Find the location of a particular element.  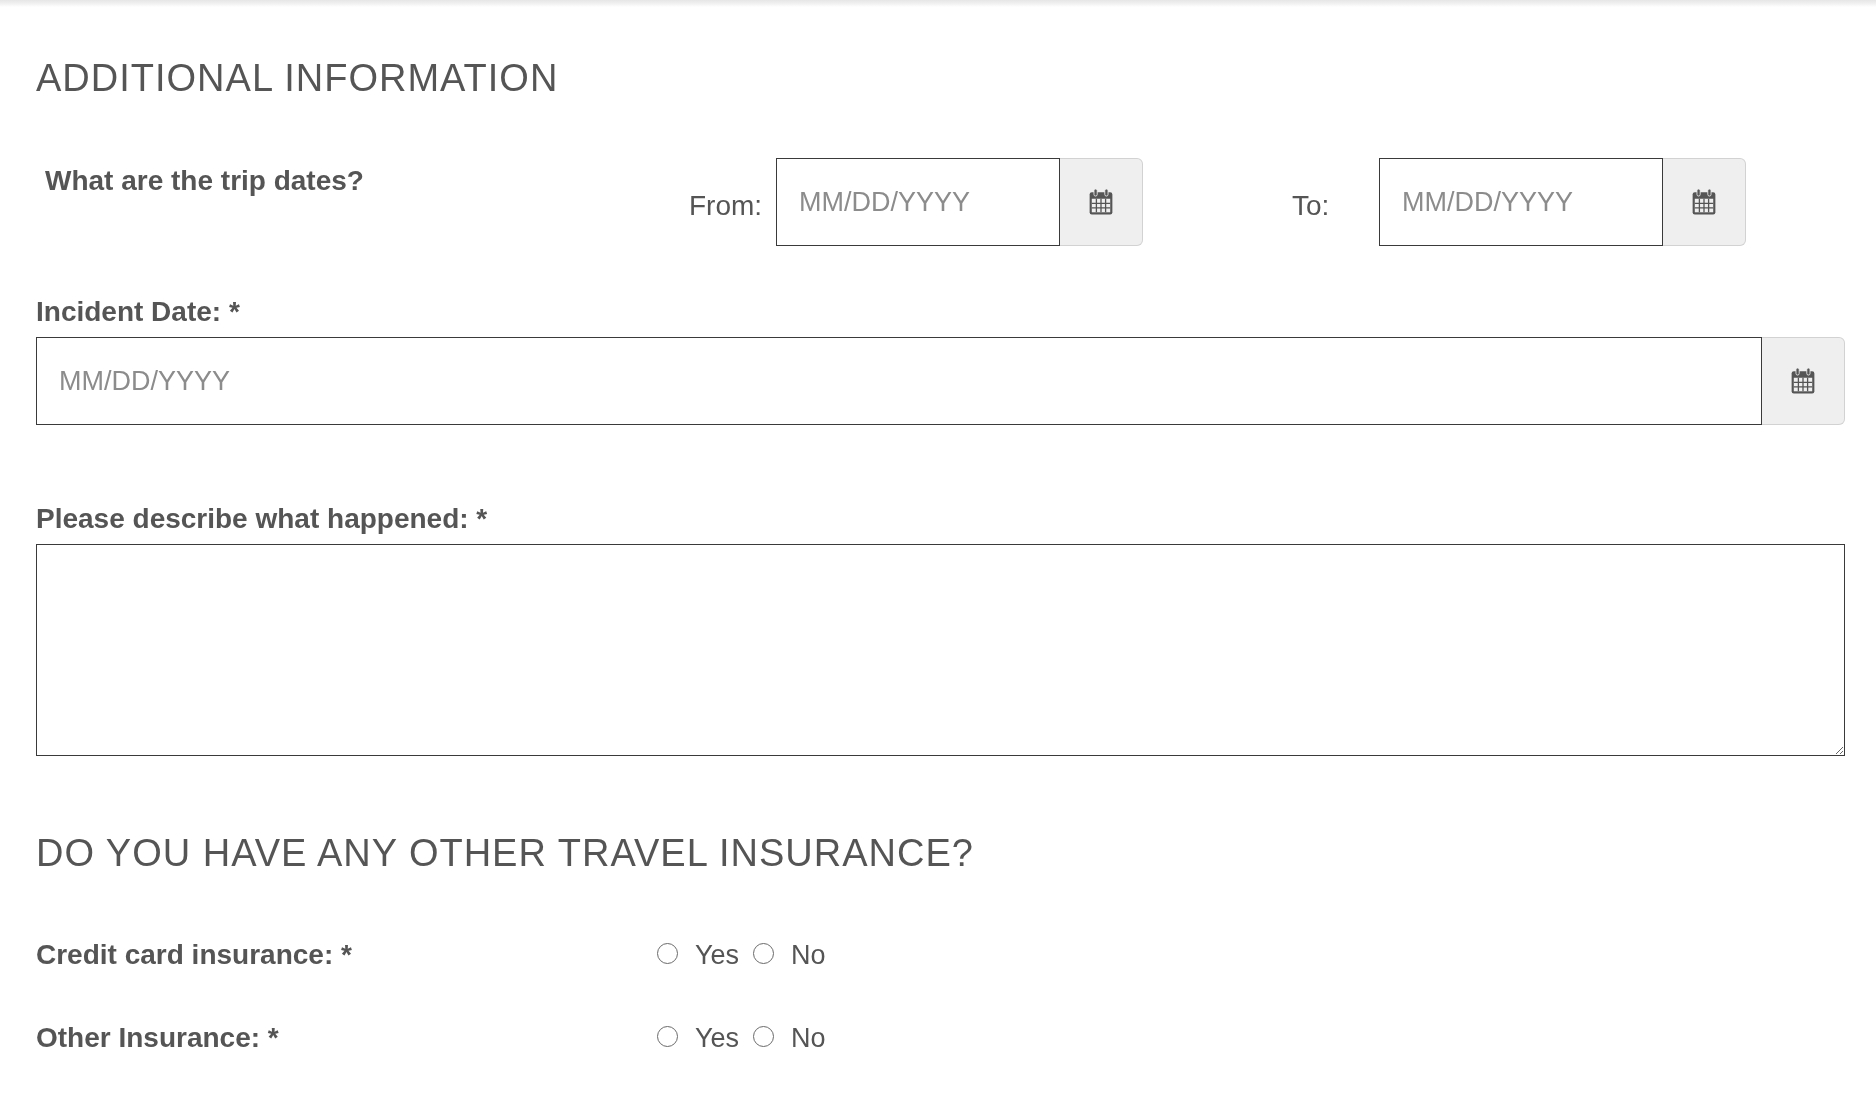

field-label: From: is located at coordinates (726, 205).